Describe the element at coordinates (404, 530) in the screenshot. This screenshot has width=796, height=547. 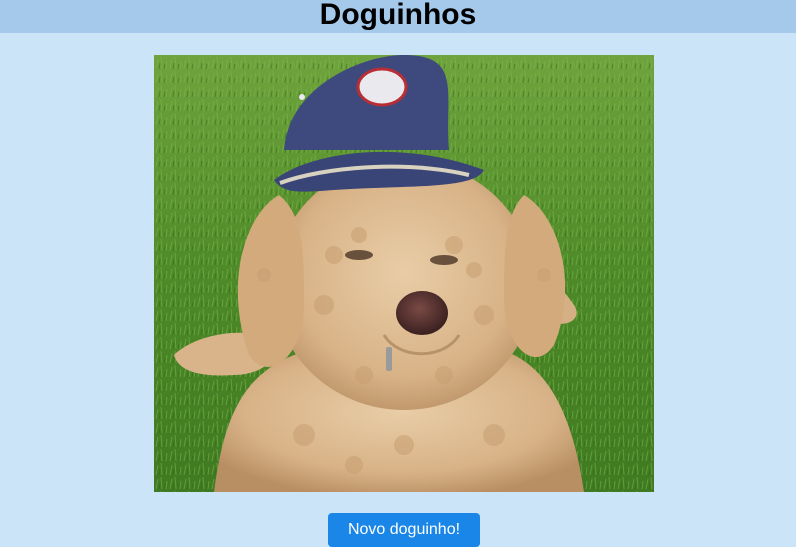
I see `new-dog-button: Novo doguinho!` at that location.